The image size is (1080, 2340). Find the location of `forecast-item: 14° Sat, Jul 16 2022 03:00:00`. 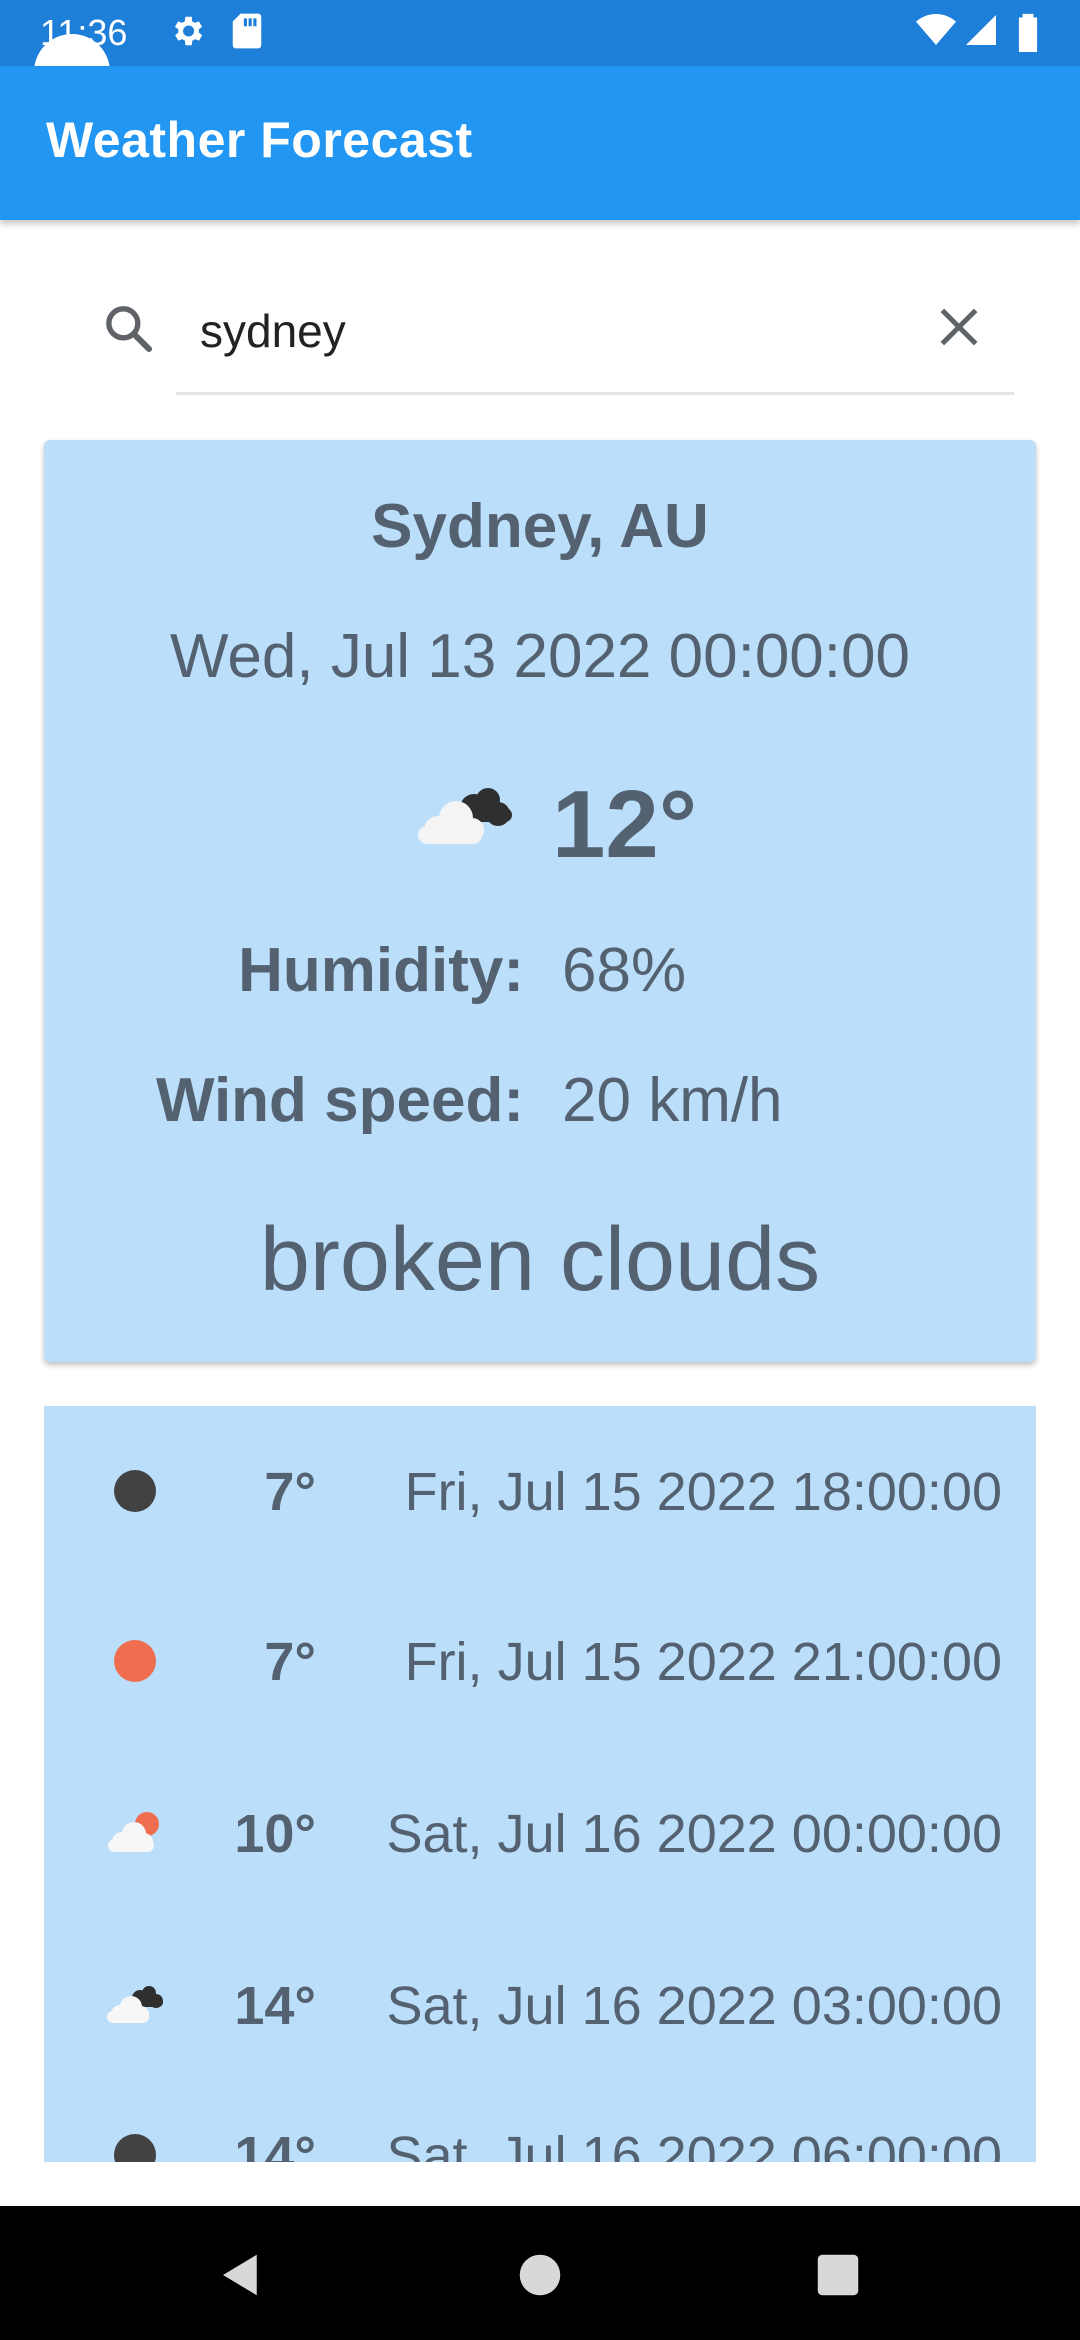

forecast-item: 14° Sat, Jul 16 2022 03:00:00 is located at coordinates (540, 2005).